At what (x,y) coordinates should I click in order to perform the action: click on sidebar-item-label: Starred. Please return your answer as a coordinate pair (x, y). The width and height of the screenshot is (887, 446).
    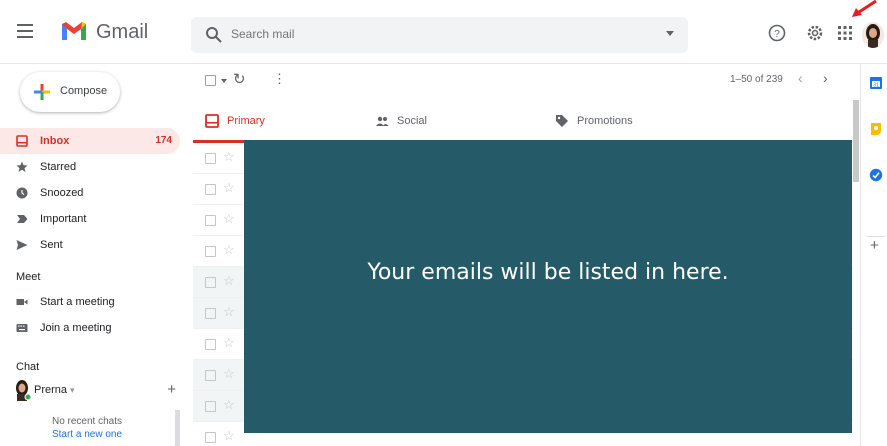
    Looking at the image, I should click on (58, 167).